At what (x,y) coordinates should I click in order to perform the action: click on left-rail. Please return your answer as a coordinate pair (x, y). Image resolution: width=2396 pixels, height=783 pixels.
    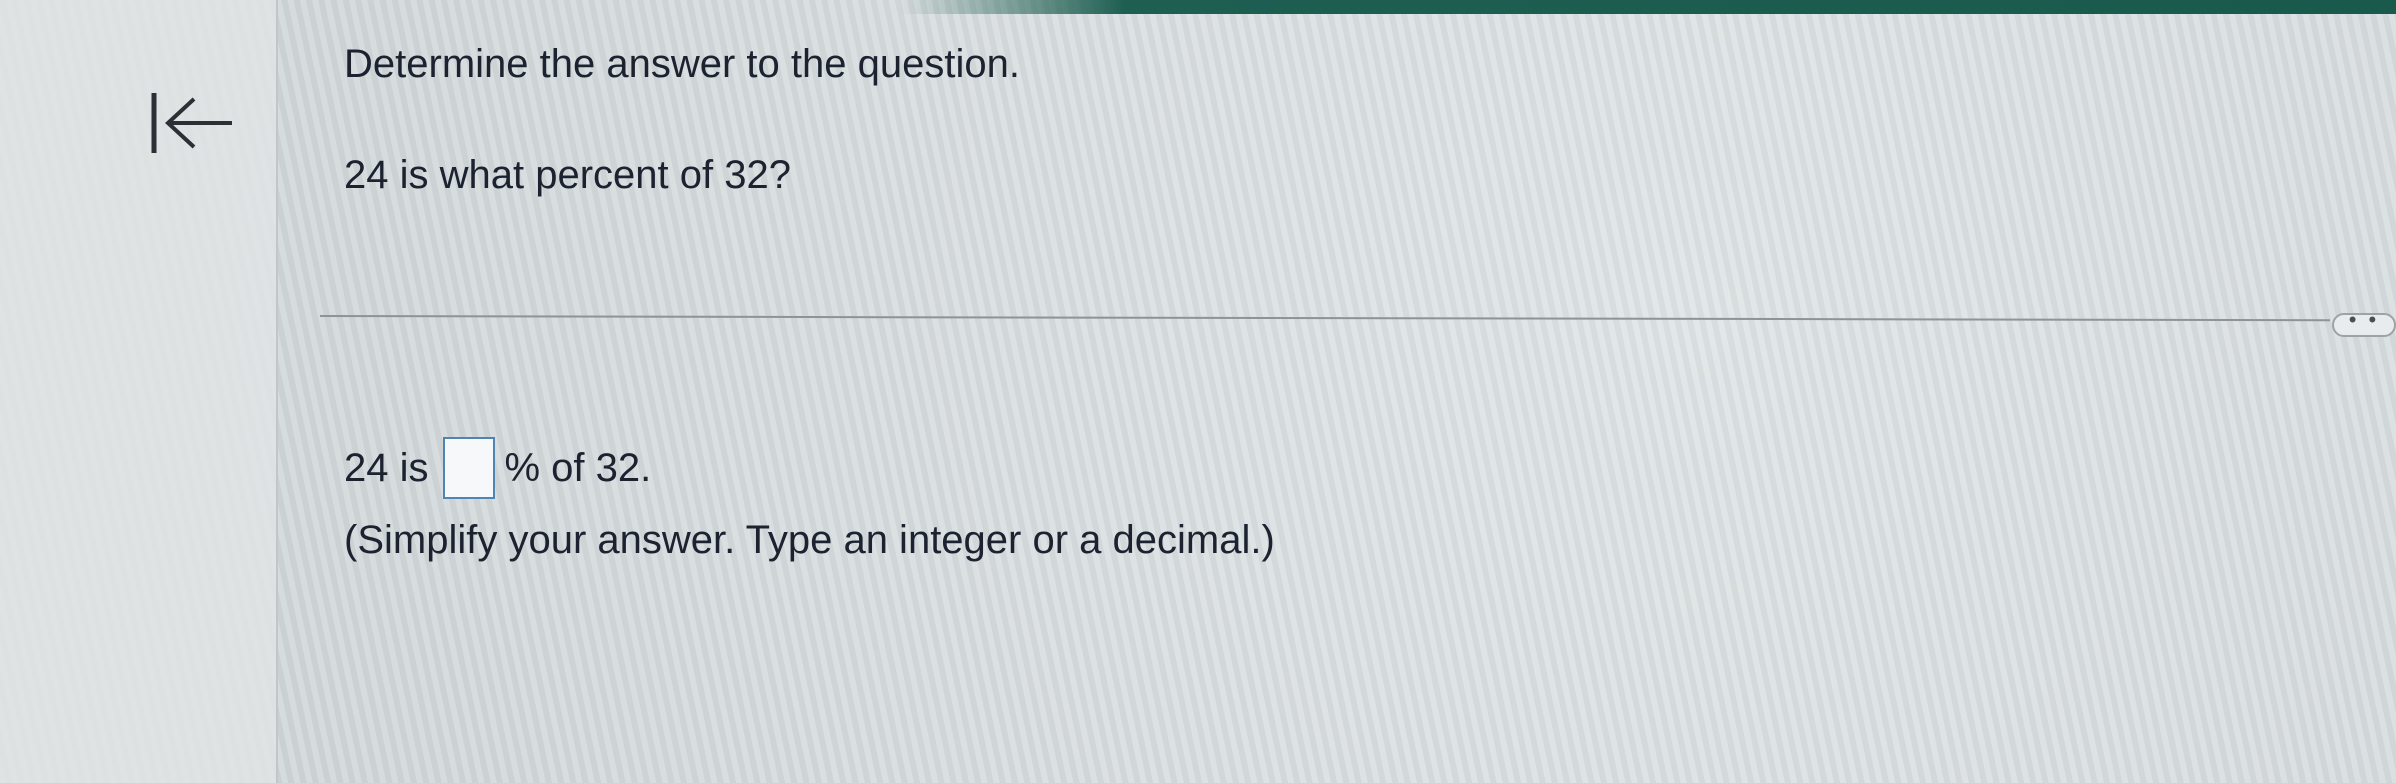
    Looking at the image, I should click on (139, 391).